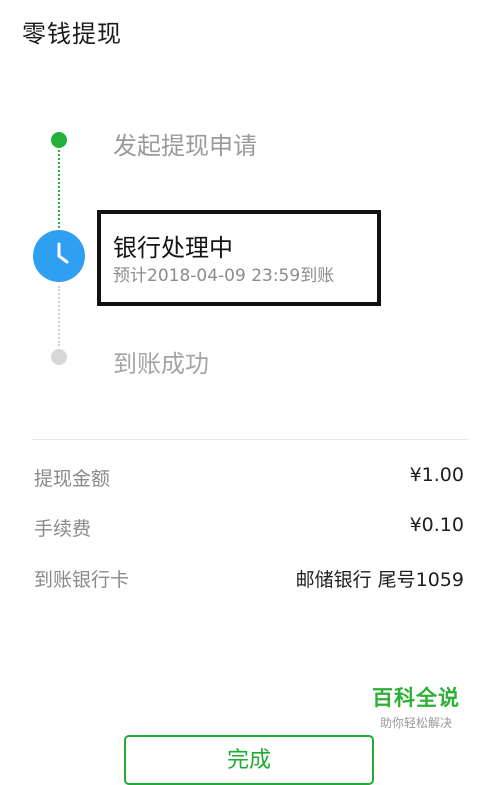  I want to click on step-processing-eta: 预计2018-04-09 23:59到账, so click(224, 276).